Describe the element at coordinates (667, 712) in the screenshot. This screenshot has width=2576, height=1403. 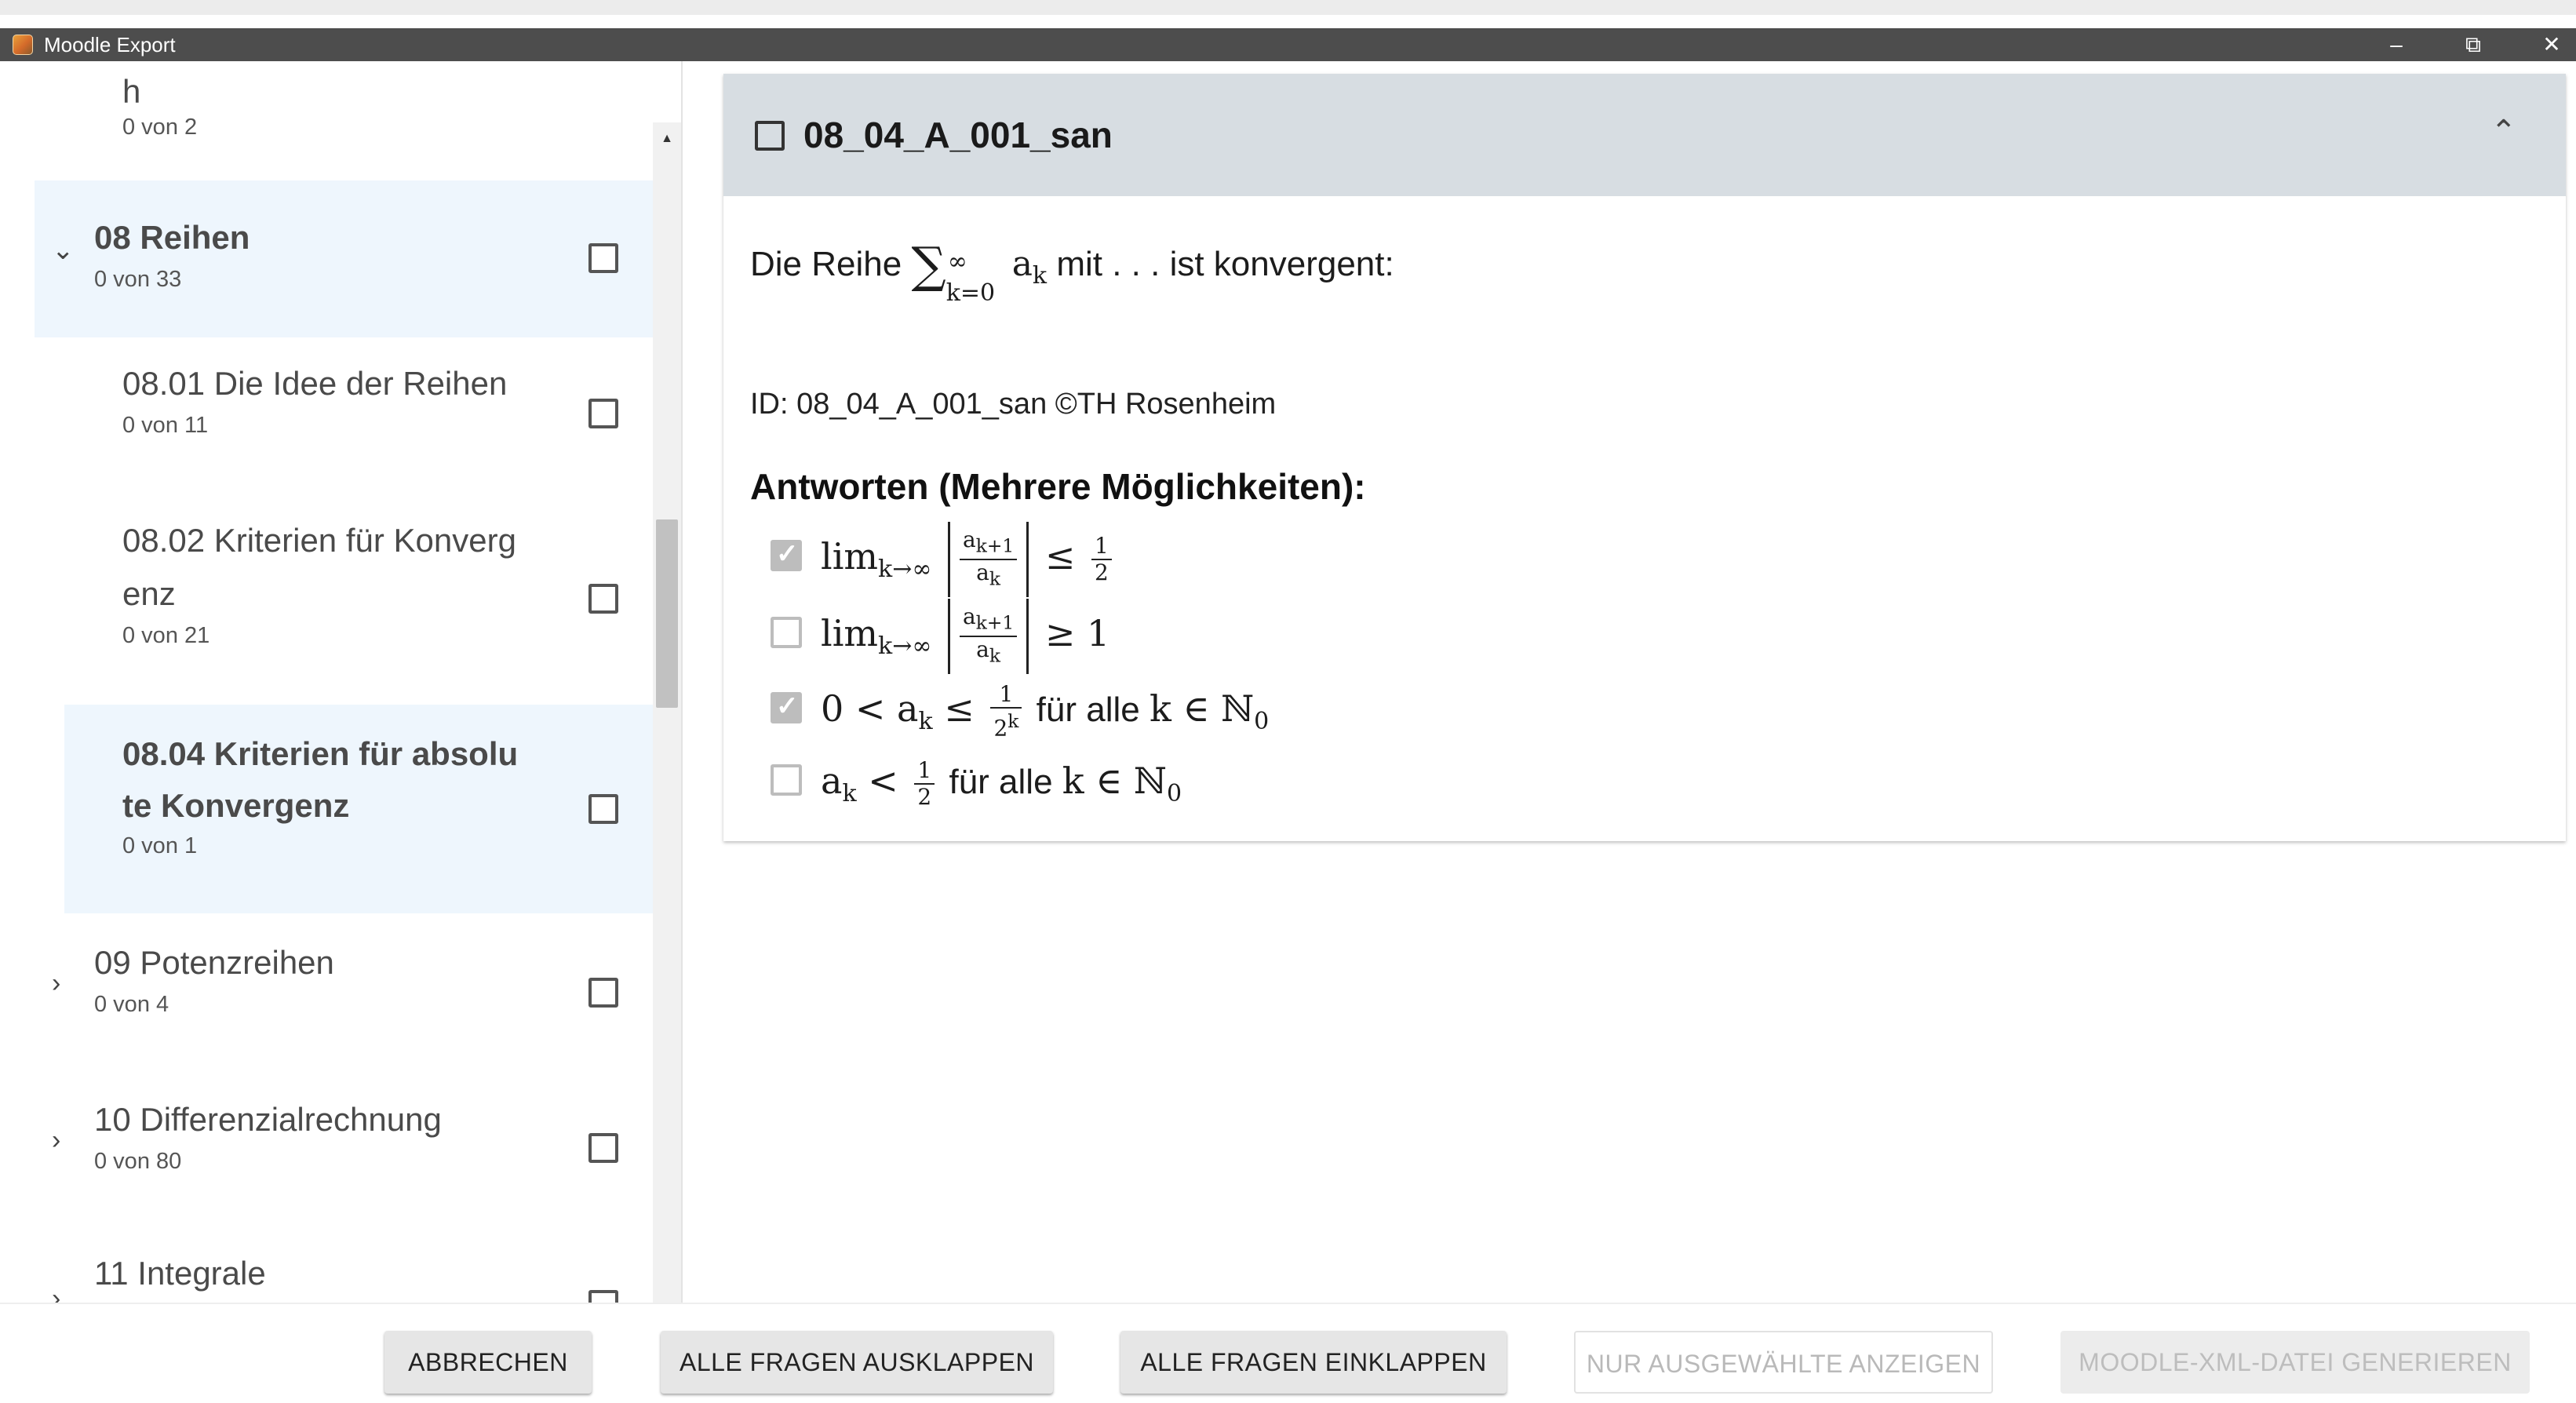
I see `sidebar-scrollbar: ▲ ▼` at that location.